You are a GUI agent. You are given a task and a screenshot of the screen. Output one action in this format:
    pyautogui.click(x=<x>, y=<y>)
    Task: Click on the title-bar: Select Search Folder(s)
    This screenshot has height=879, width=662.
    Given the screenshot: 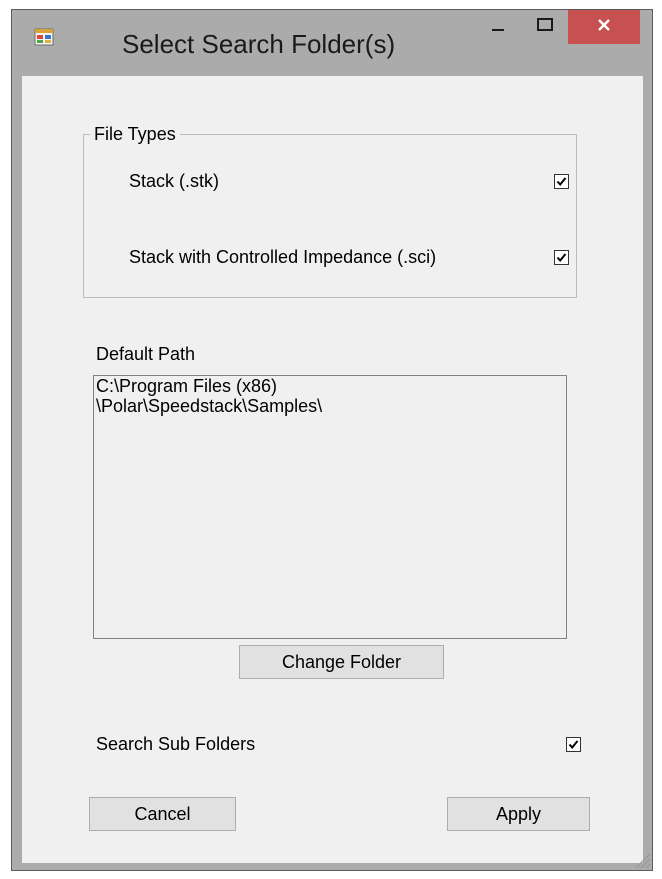 What is the action you would take?
    pyautogui.click(x=332, y=43)
    